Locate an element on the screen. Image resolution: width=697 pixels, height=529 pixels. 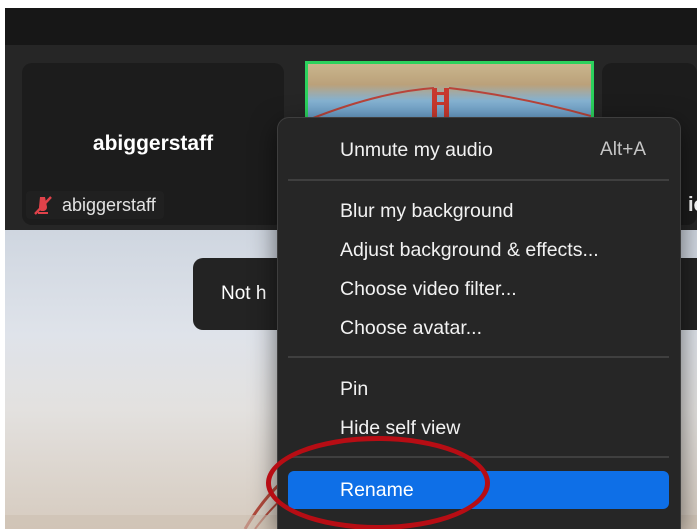
menu-item-pin: Pin is located at coordinates (478, 389).